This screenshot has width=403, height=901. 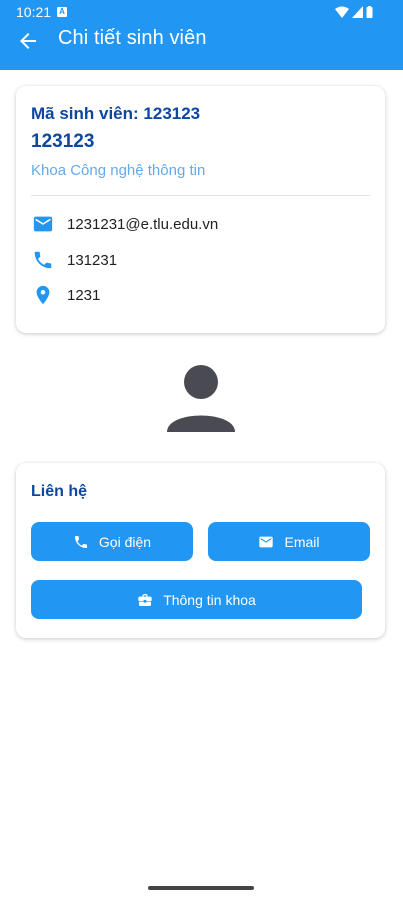 I want to click on person-avatar-icon, so click(x=201, y=398).